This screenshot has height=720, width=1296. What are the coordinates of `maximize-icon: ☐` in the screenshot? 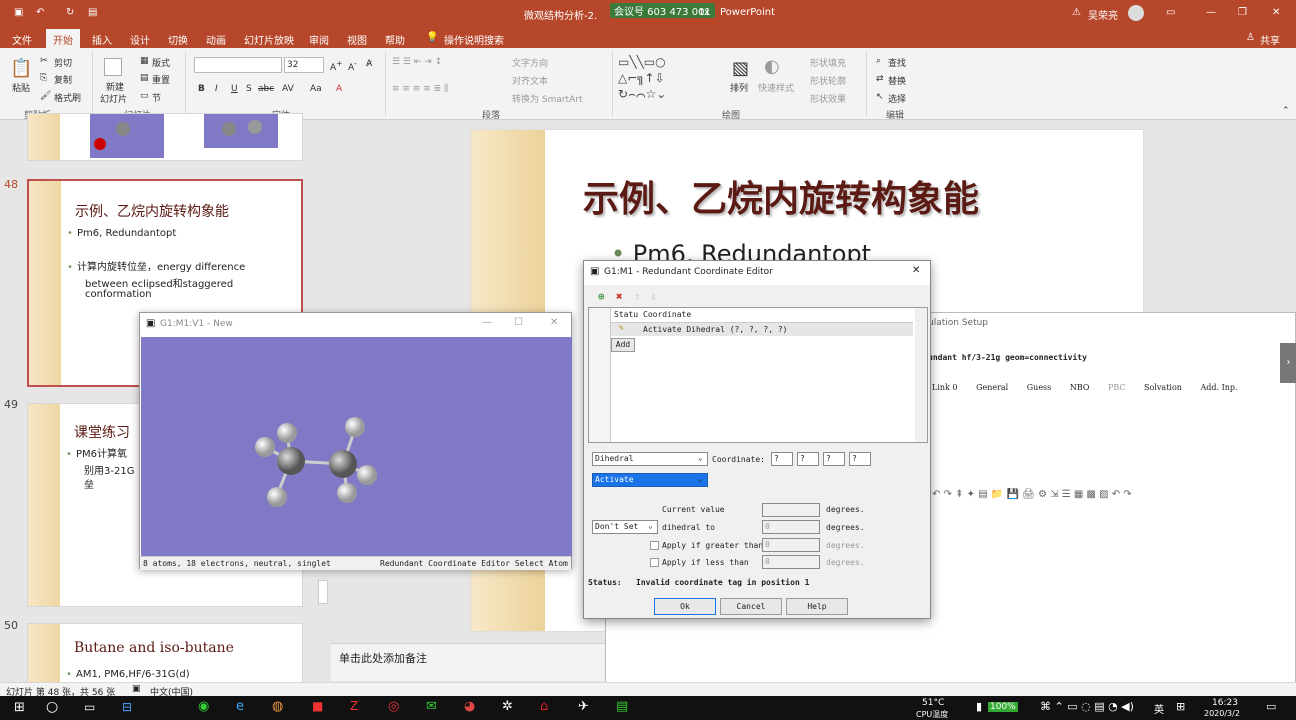 It's located at (518, 322).